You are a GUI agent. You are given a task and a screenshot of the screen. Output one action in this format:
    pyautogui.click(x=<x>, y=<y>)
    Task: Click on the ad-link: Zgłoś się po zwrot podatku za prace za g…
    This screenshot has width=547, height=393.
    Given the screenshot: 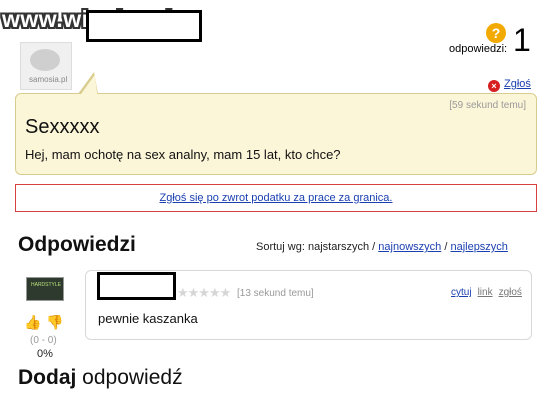 What is the action you would take?
    pyautogui.click(x=276, y=198)
    